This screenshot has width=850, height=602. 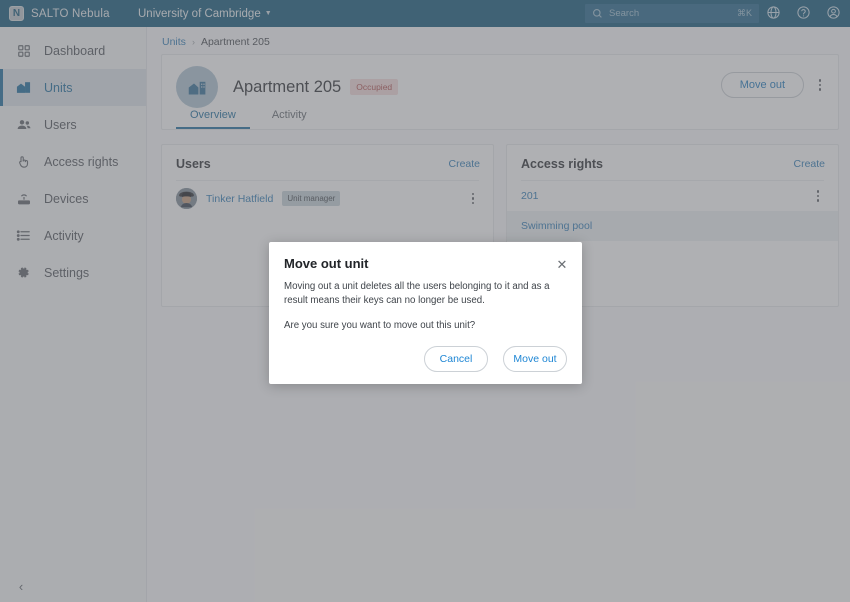 I want to click on dialog-title: Move out unit, so click(x=326, y=263).